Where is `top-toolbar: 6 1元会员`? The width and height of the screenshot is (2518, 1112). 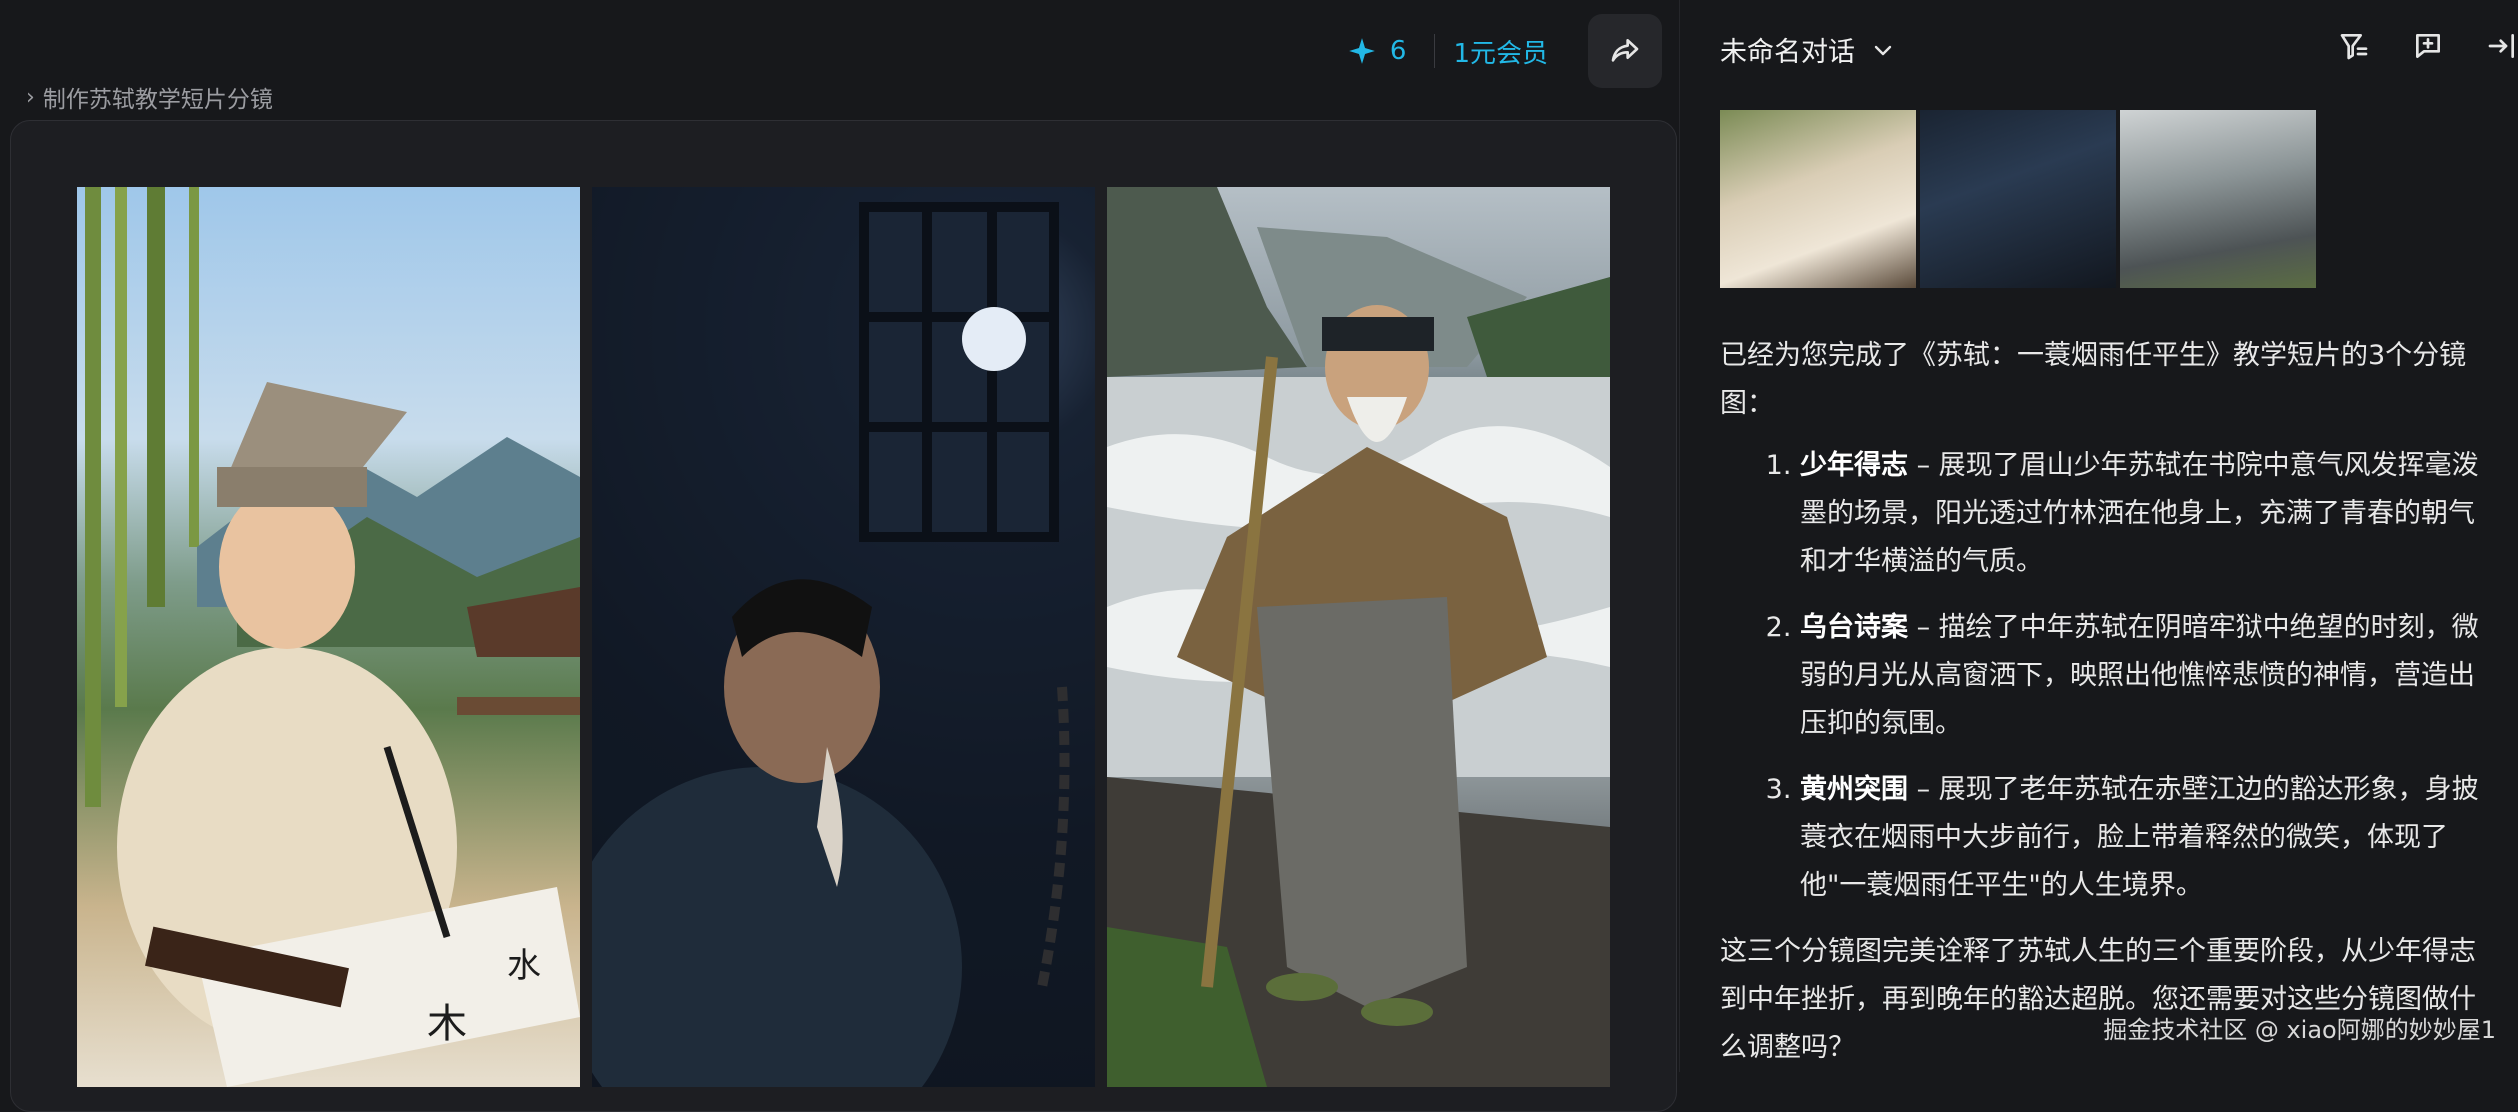 top-toolbar: 6 1元会员 is located at coordinates (1505, 51).